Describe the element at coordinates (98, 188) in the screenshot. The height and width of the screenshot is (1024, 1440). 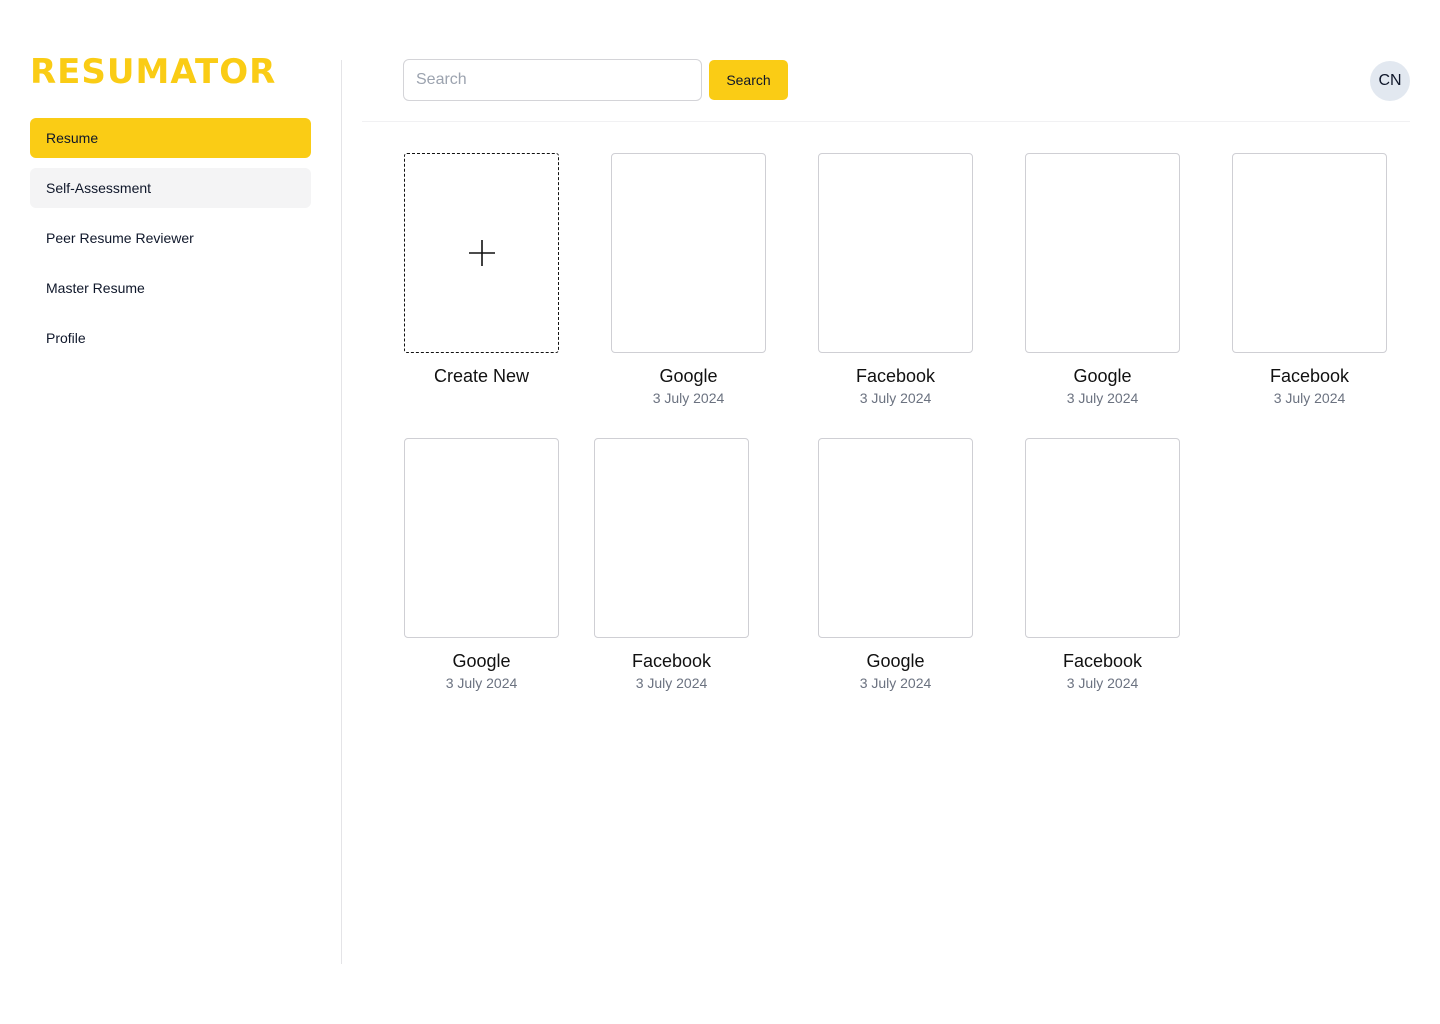
I see `sidebar-item-label: Self-Assessment` at that location.